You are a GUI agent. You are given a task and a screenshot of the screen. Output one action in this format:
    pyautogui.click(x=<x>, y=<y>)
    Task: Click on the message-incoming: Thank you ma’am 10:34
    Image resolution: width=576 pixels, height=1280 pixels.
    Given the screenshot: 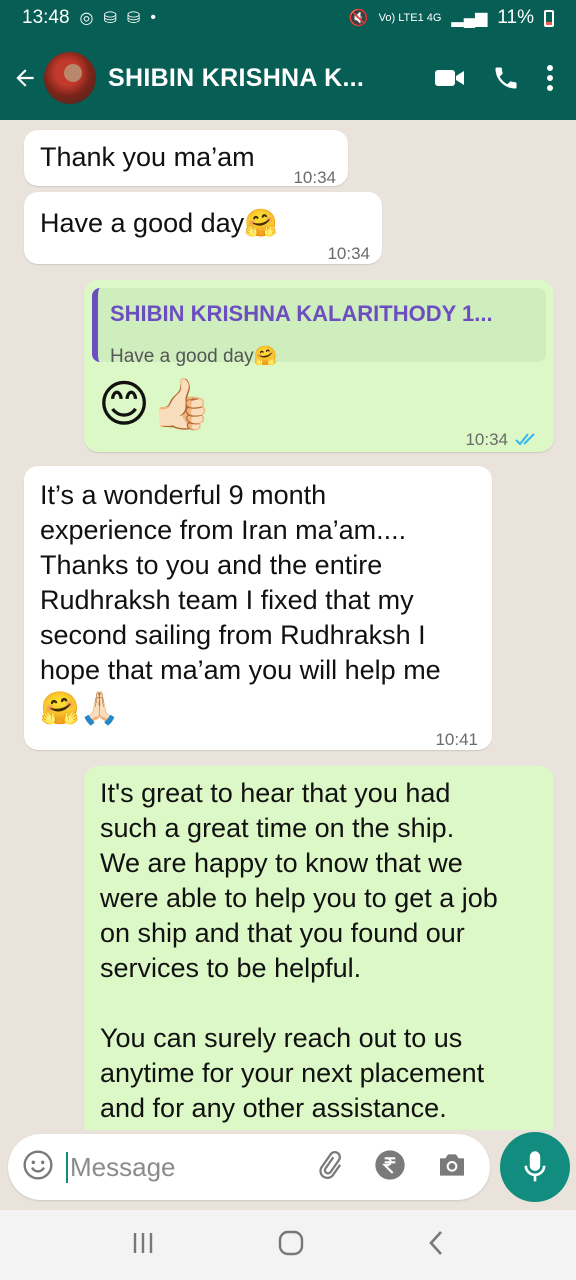 What is the action you would take?
    pyautogui.click(x=186, y=158)
    